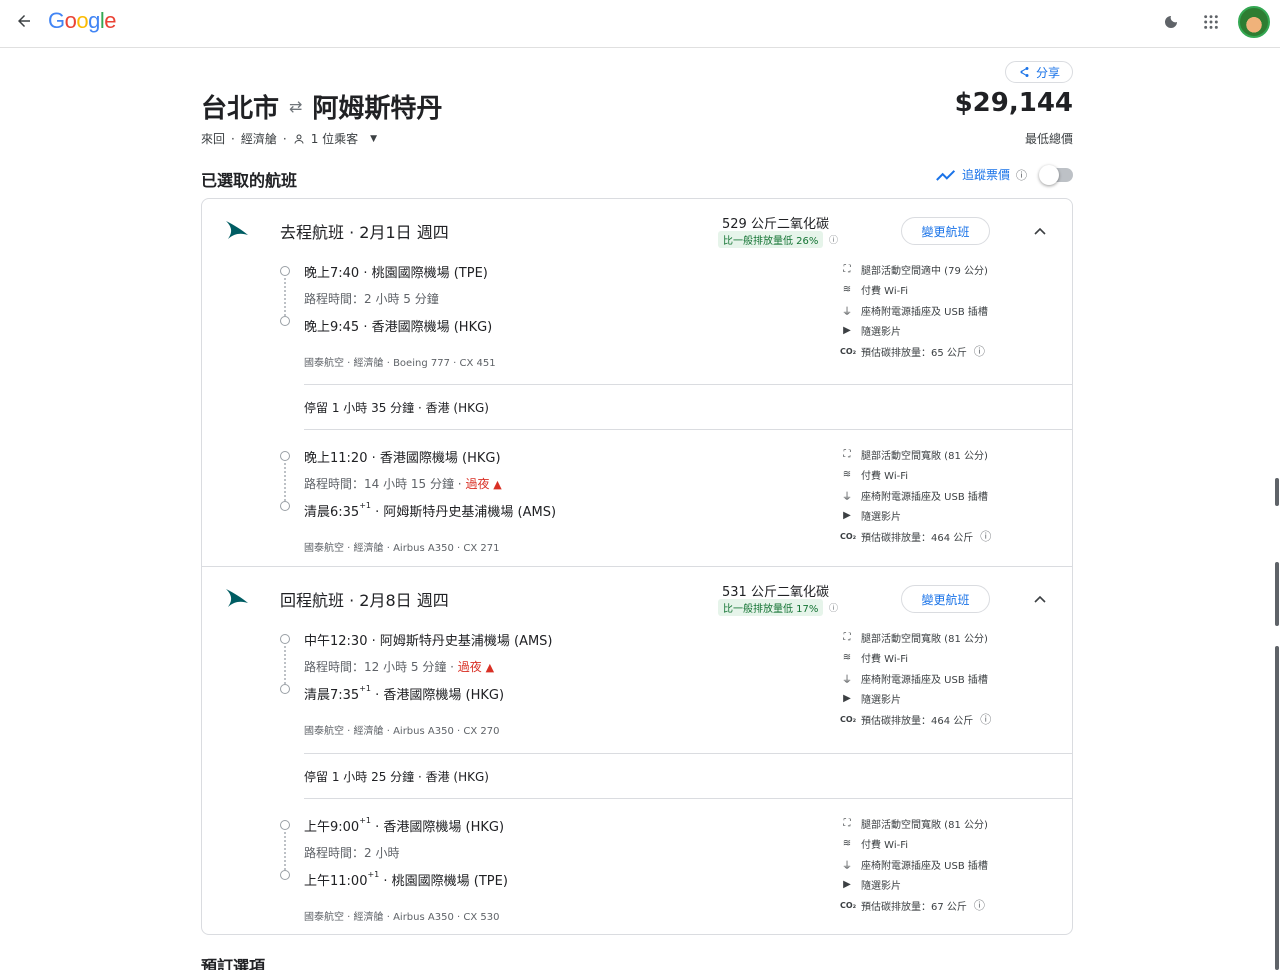 This screenshot has height=970, width=1280. What do you see at coordinates (438, 695) in the screenshot?
I see `arrival-airport: · 香港國際機場 (HKG)` at bounding box center [438, 695].